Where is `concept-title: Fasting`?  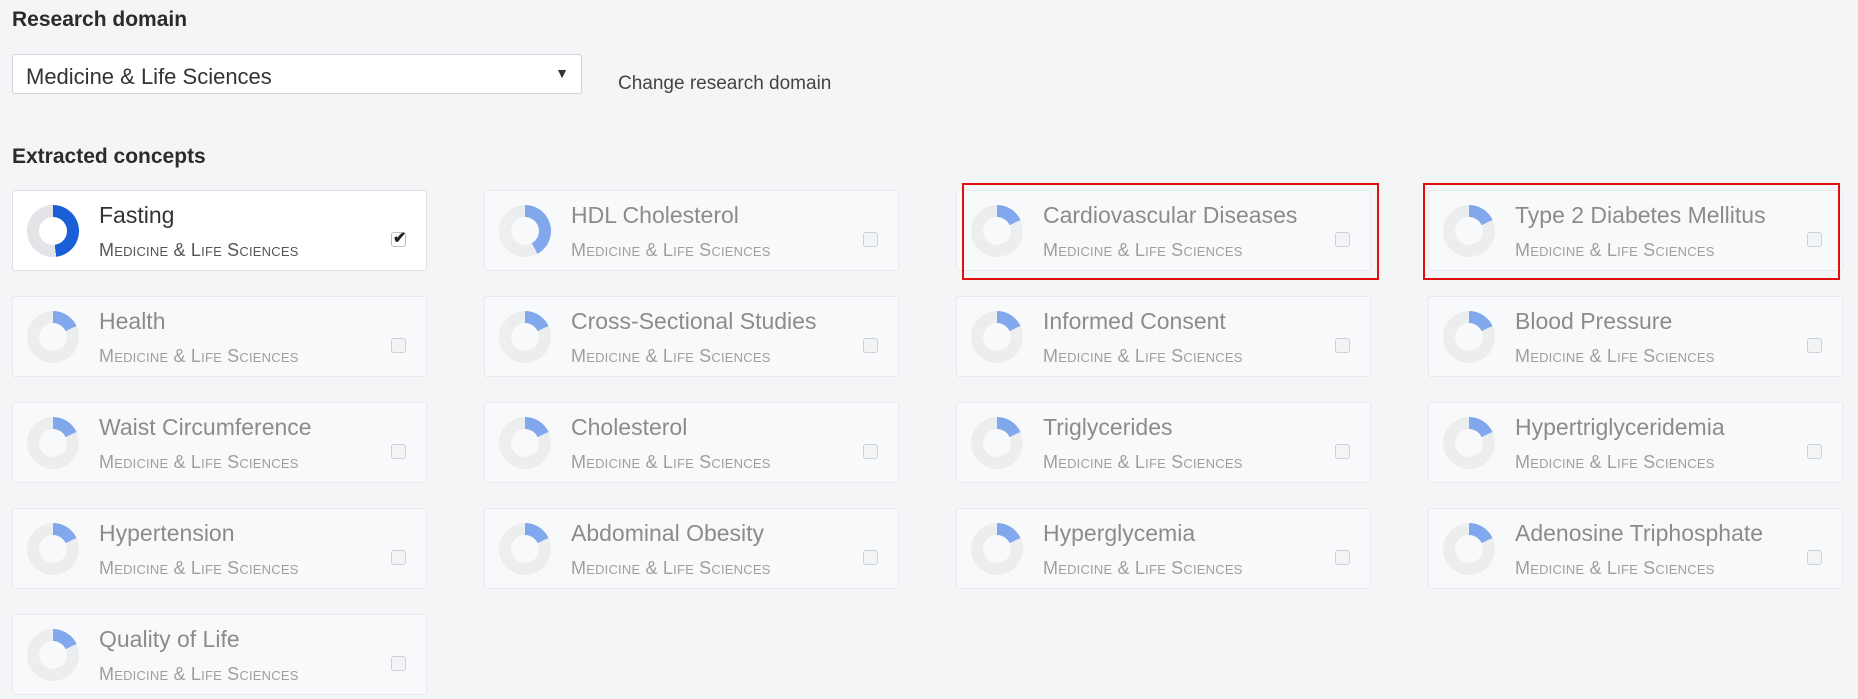 concept-title: Fasting is located at coordinates (137, 215).